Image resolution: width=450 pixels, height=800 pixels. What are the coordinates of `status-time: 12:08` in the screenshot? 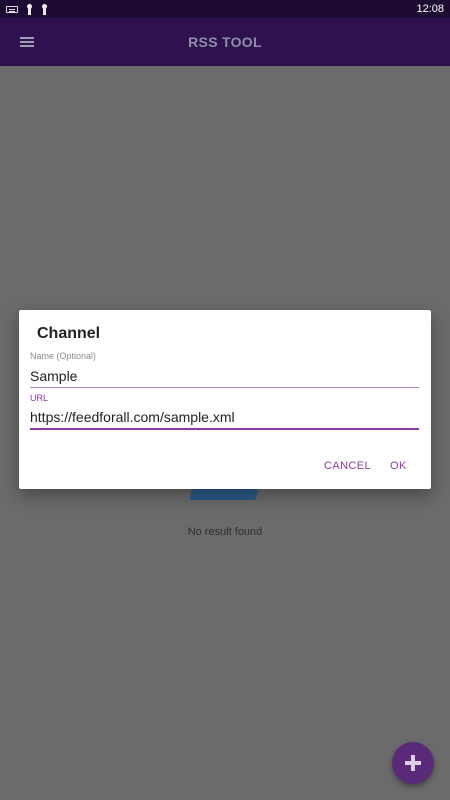 It's located at (430, 9).